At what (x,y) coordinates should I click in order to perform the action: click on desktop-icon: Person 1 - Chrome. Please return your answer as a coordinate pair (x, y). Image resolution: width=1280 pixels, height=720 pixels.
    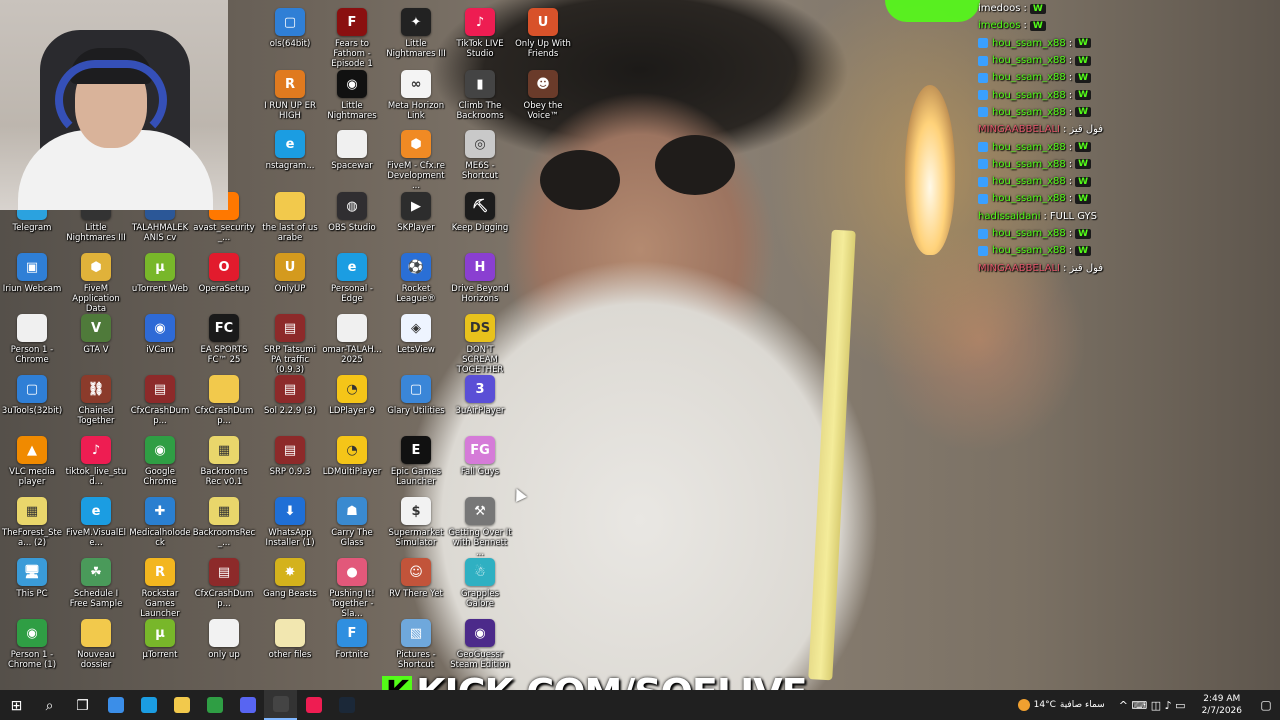
    Looking at the image, I should click on (32, 339).